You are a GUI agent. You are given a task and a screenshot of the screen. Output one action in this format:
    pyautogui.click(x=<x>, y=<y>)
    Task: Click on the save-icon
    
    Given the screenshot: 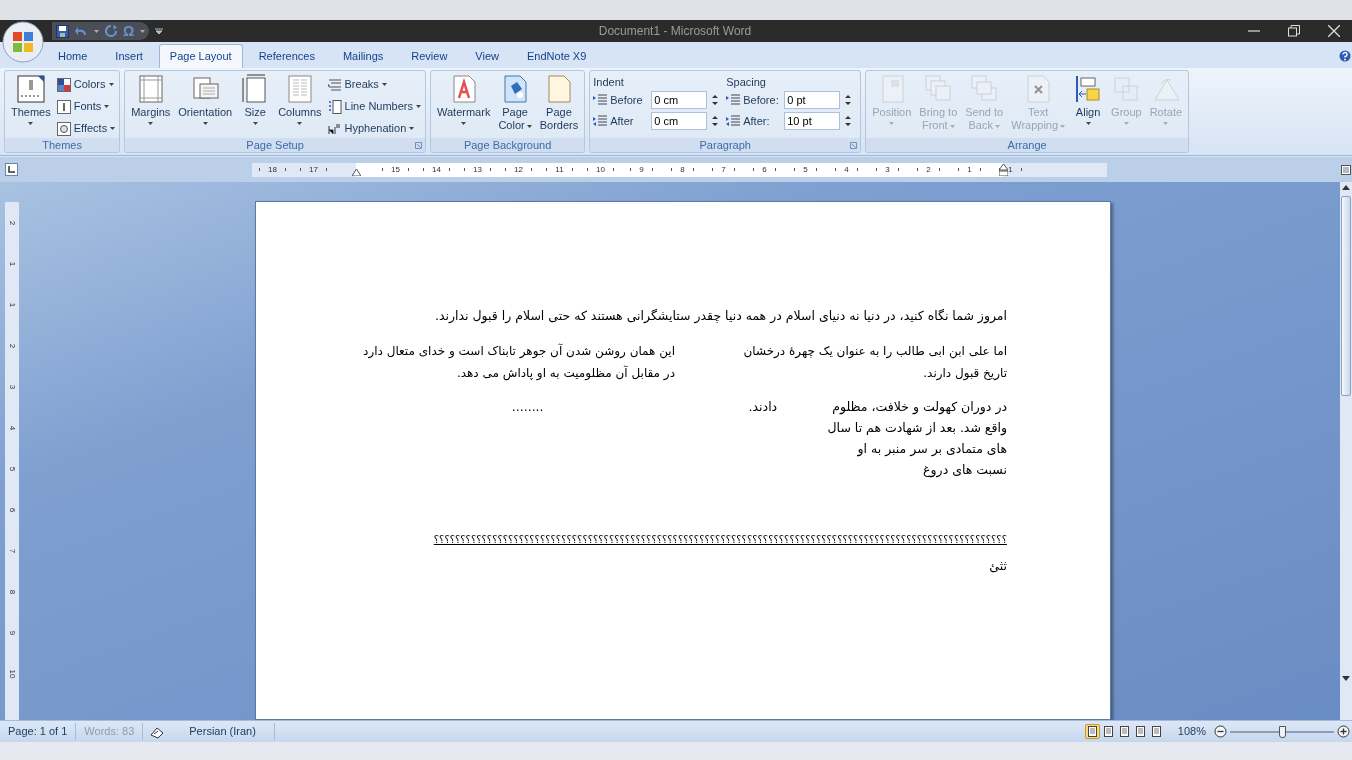 What is the action you would take?
    pyautogui.click(x=62, y=31)
    